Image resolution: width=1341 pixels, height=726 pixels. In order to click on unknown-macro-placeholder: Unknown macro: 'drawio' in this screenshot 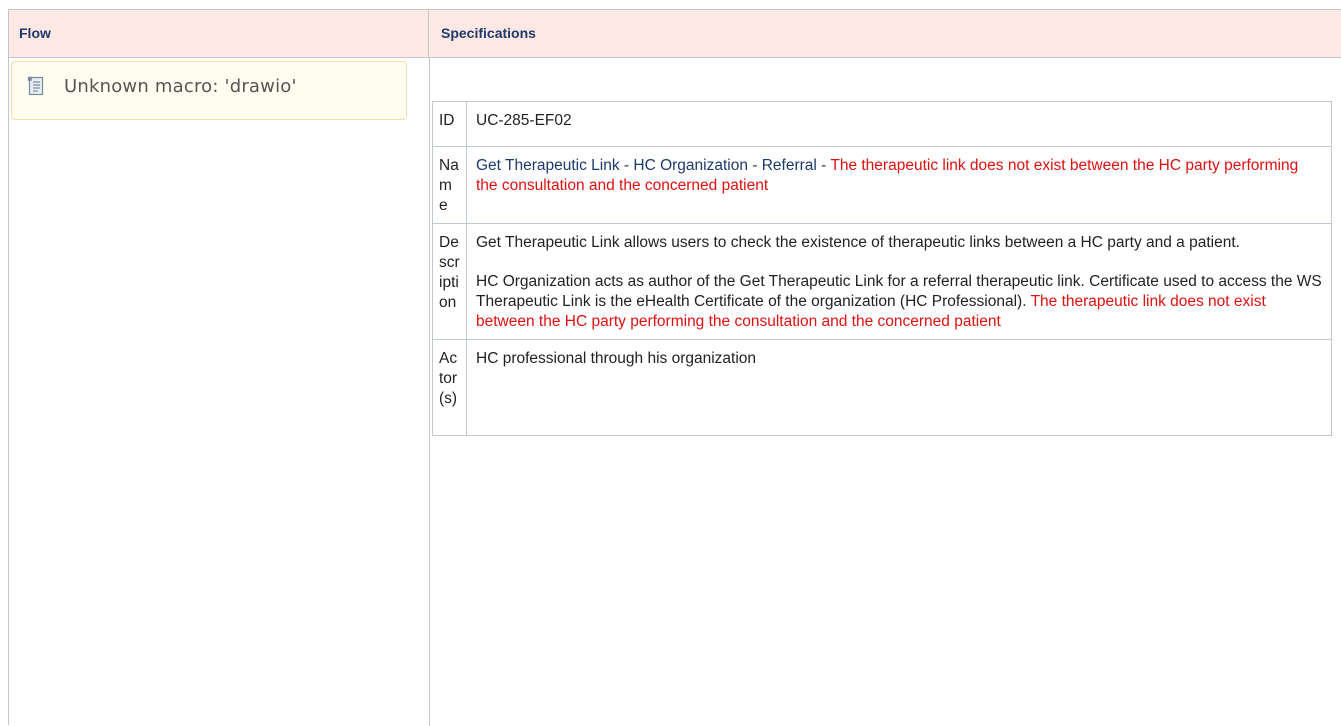, I will do `click(209, 90)`.